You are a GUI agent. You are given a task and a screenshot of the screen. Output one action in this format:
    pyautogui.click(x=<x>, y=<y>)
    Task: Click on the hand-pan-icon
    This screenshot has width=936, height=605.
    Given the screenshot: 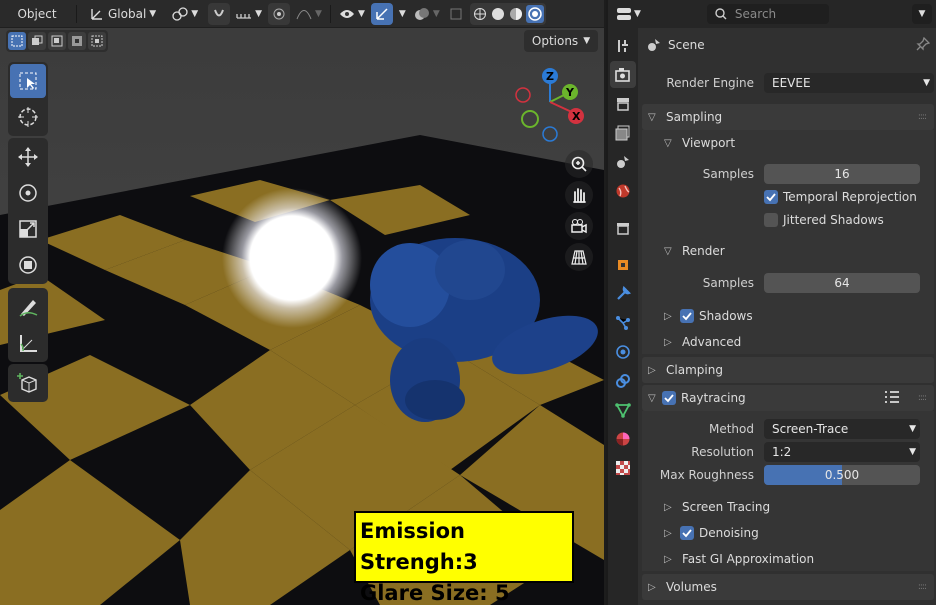 What is the action you would take?
    pyautogui.click(x=579, y=195)
    